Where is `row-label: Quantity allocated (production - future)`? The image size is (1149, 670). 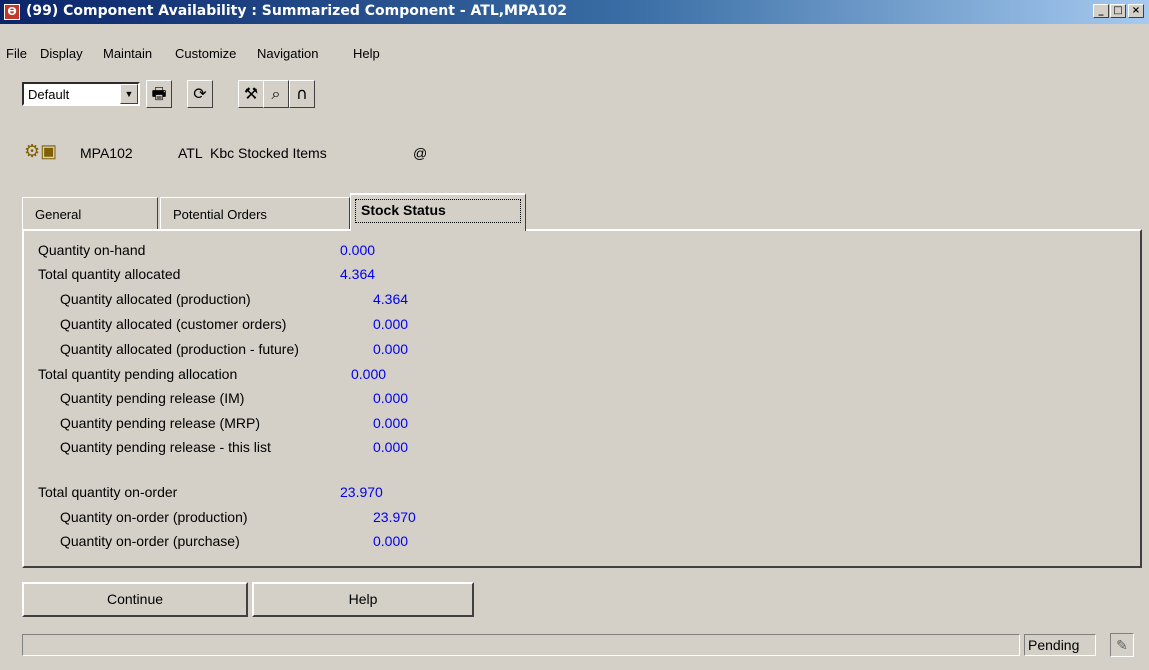 row-label: Quantity allocated (production - future) is located at coordinates (179, 349).